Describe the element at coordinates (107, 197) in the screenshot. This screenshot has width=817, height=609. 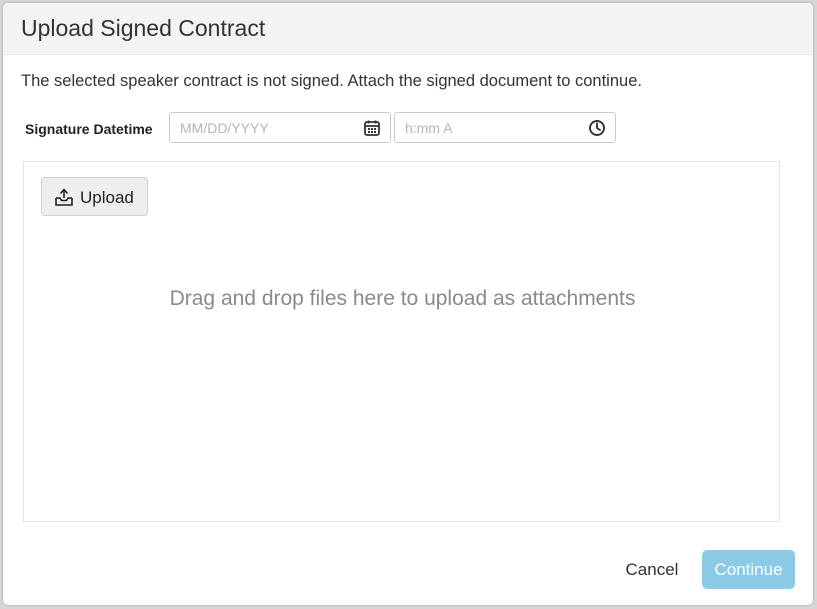
I see `upload-button-label: Upload` at that location.